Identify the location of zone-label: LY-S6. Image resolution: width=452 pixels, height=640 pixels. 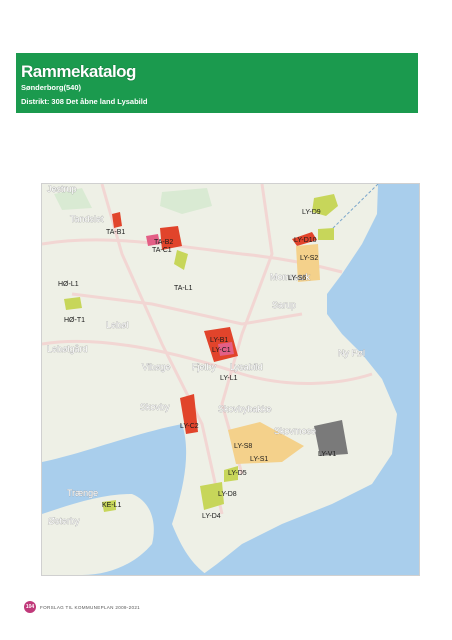
(297, 278).